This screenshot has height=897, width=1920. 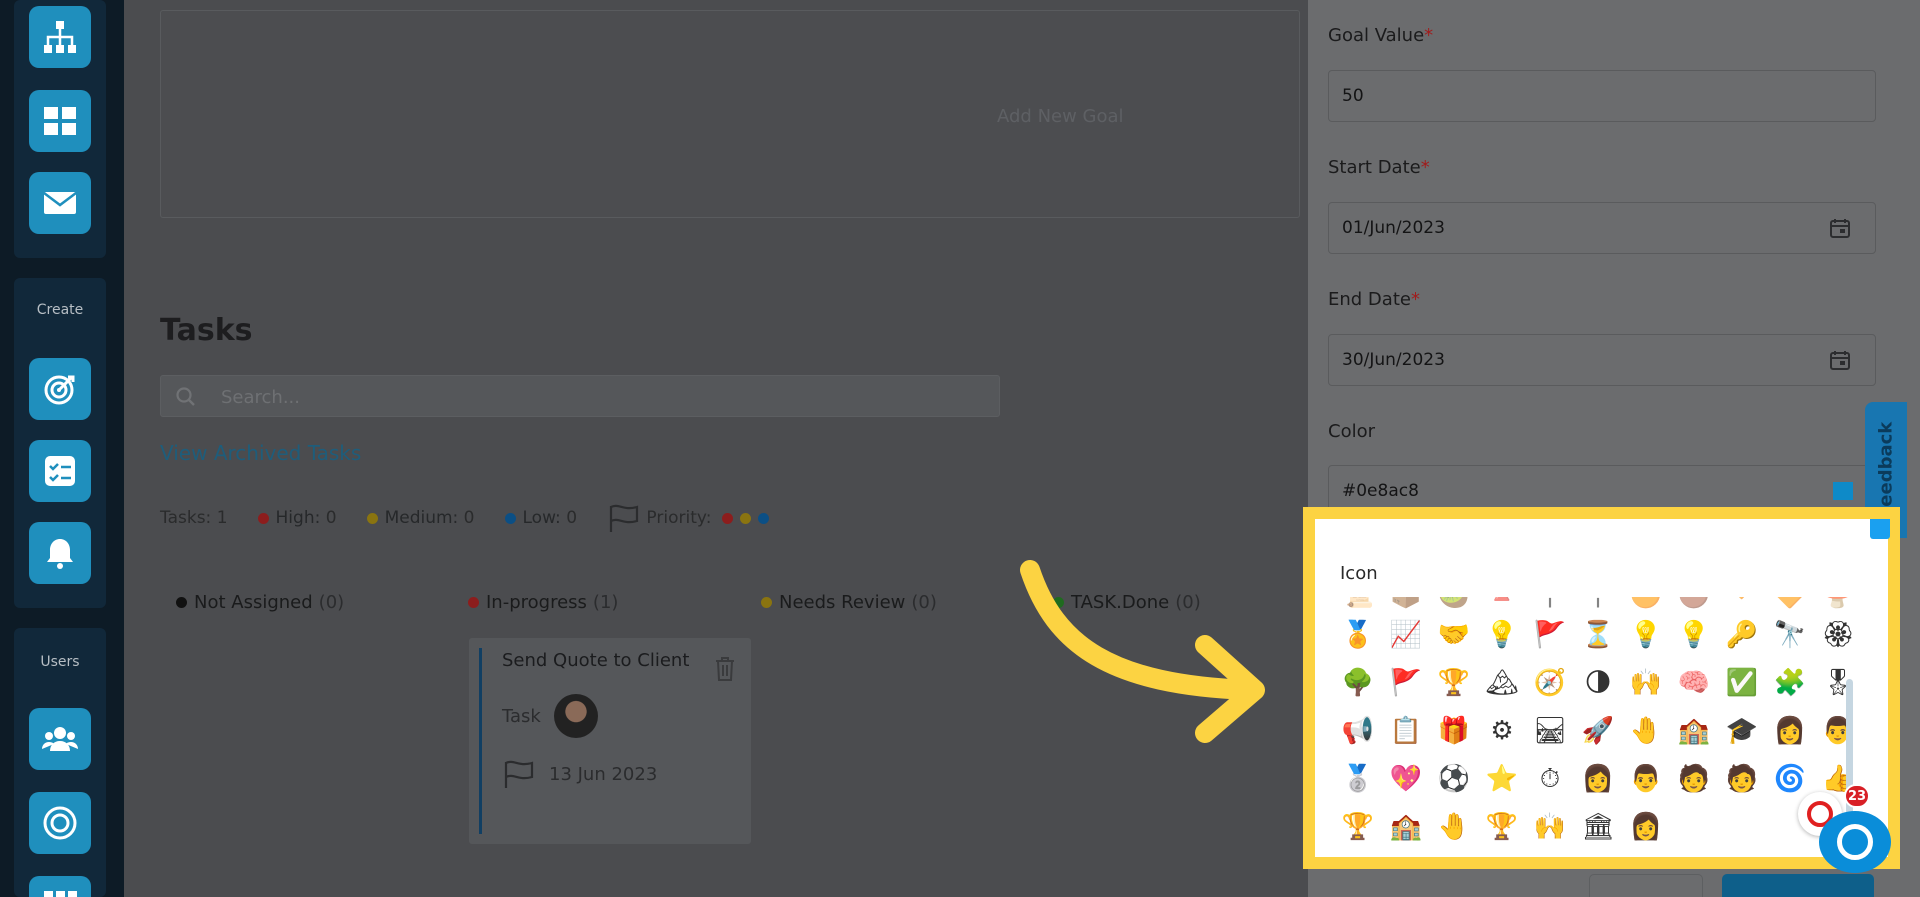 I want to click on clipboard-icon-option: 📋, so click(x=1406, y=731).